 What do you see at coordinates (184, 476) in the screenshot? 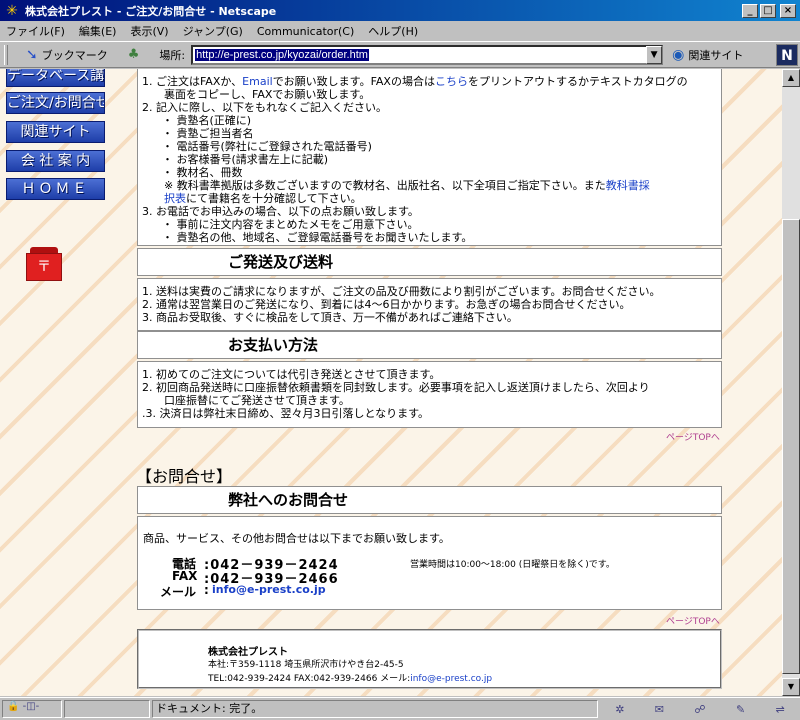
I see `inquiry-section-title: 【お問合せ】` at bounding box center [184, 476].